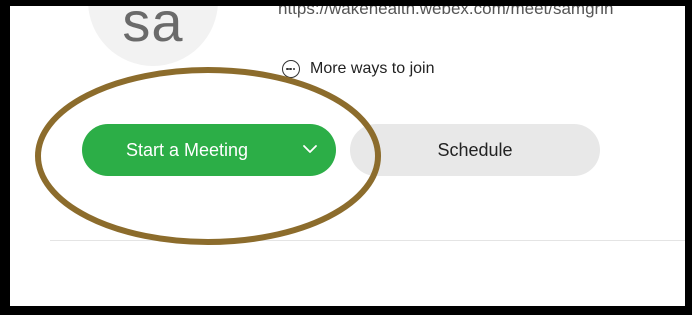 The width and height of the screenshot is (692, 315). What do you see at coordinates (372, 68) in the screenshot?
I see `more-ways-to-join-label: More ways to join` at bounding box center [372, 68].